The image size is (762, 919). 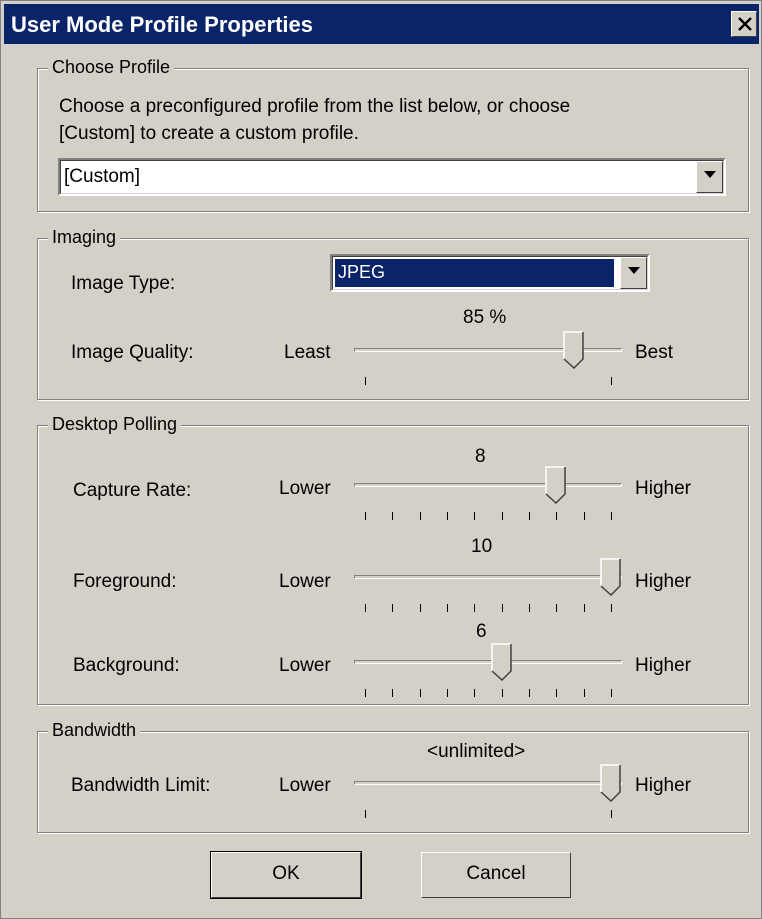 I want to click on foreground-max-label: Higher, so click(x=663, y=581).